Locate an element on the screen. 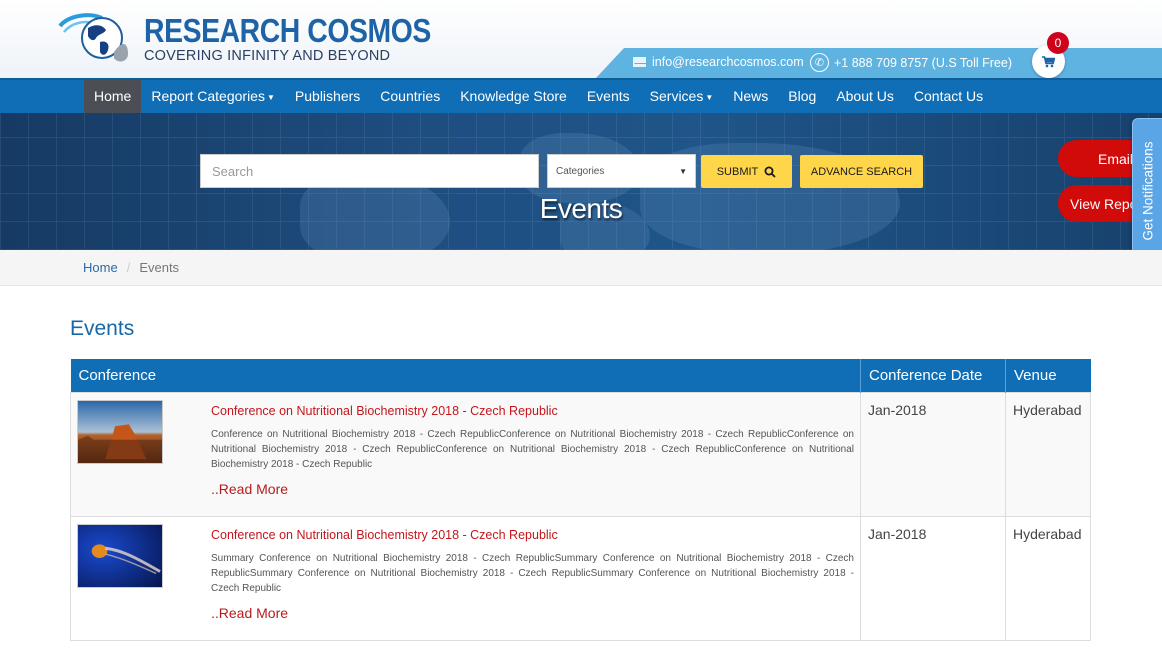 Image resolution: width=1162 pixels, height=653 pixels. nav-label: Knowledge Store is located at coordinates (513, 96).